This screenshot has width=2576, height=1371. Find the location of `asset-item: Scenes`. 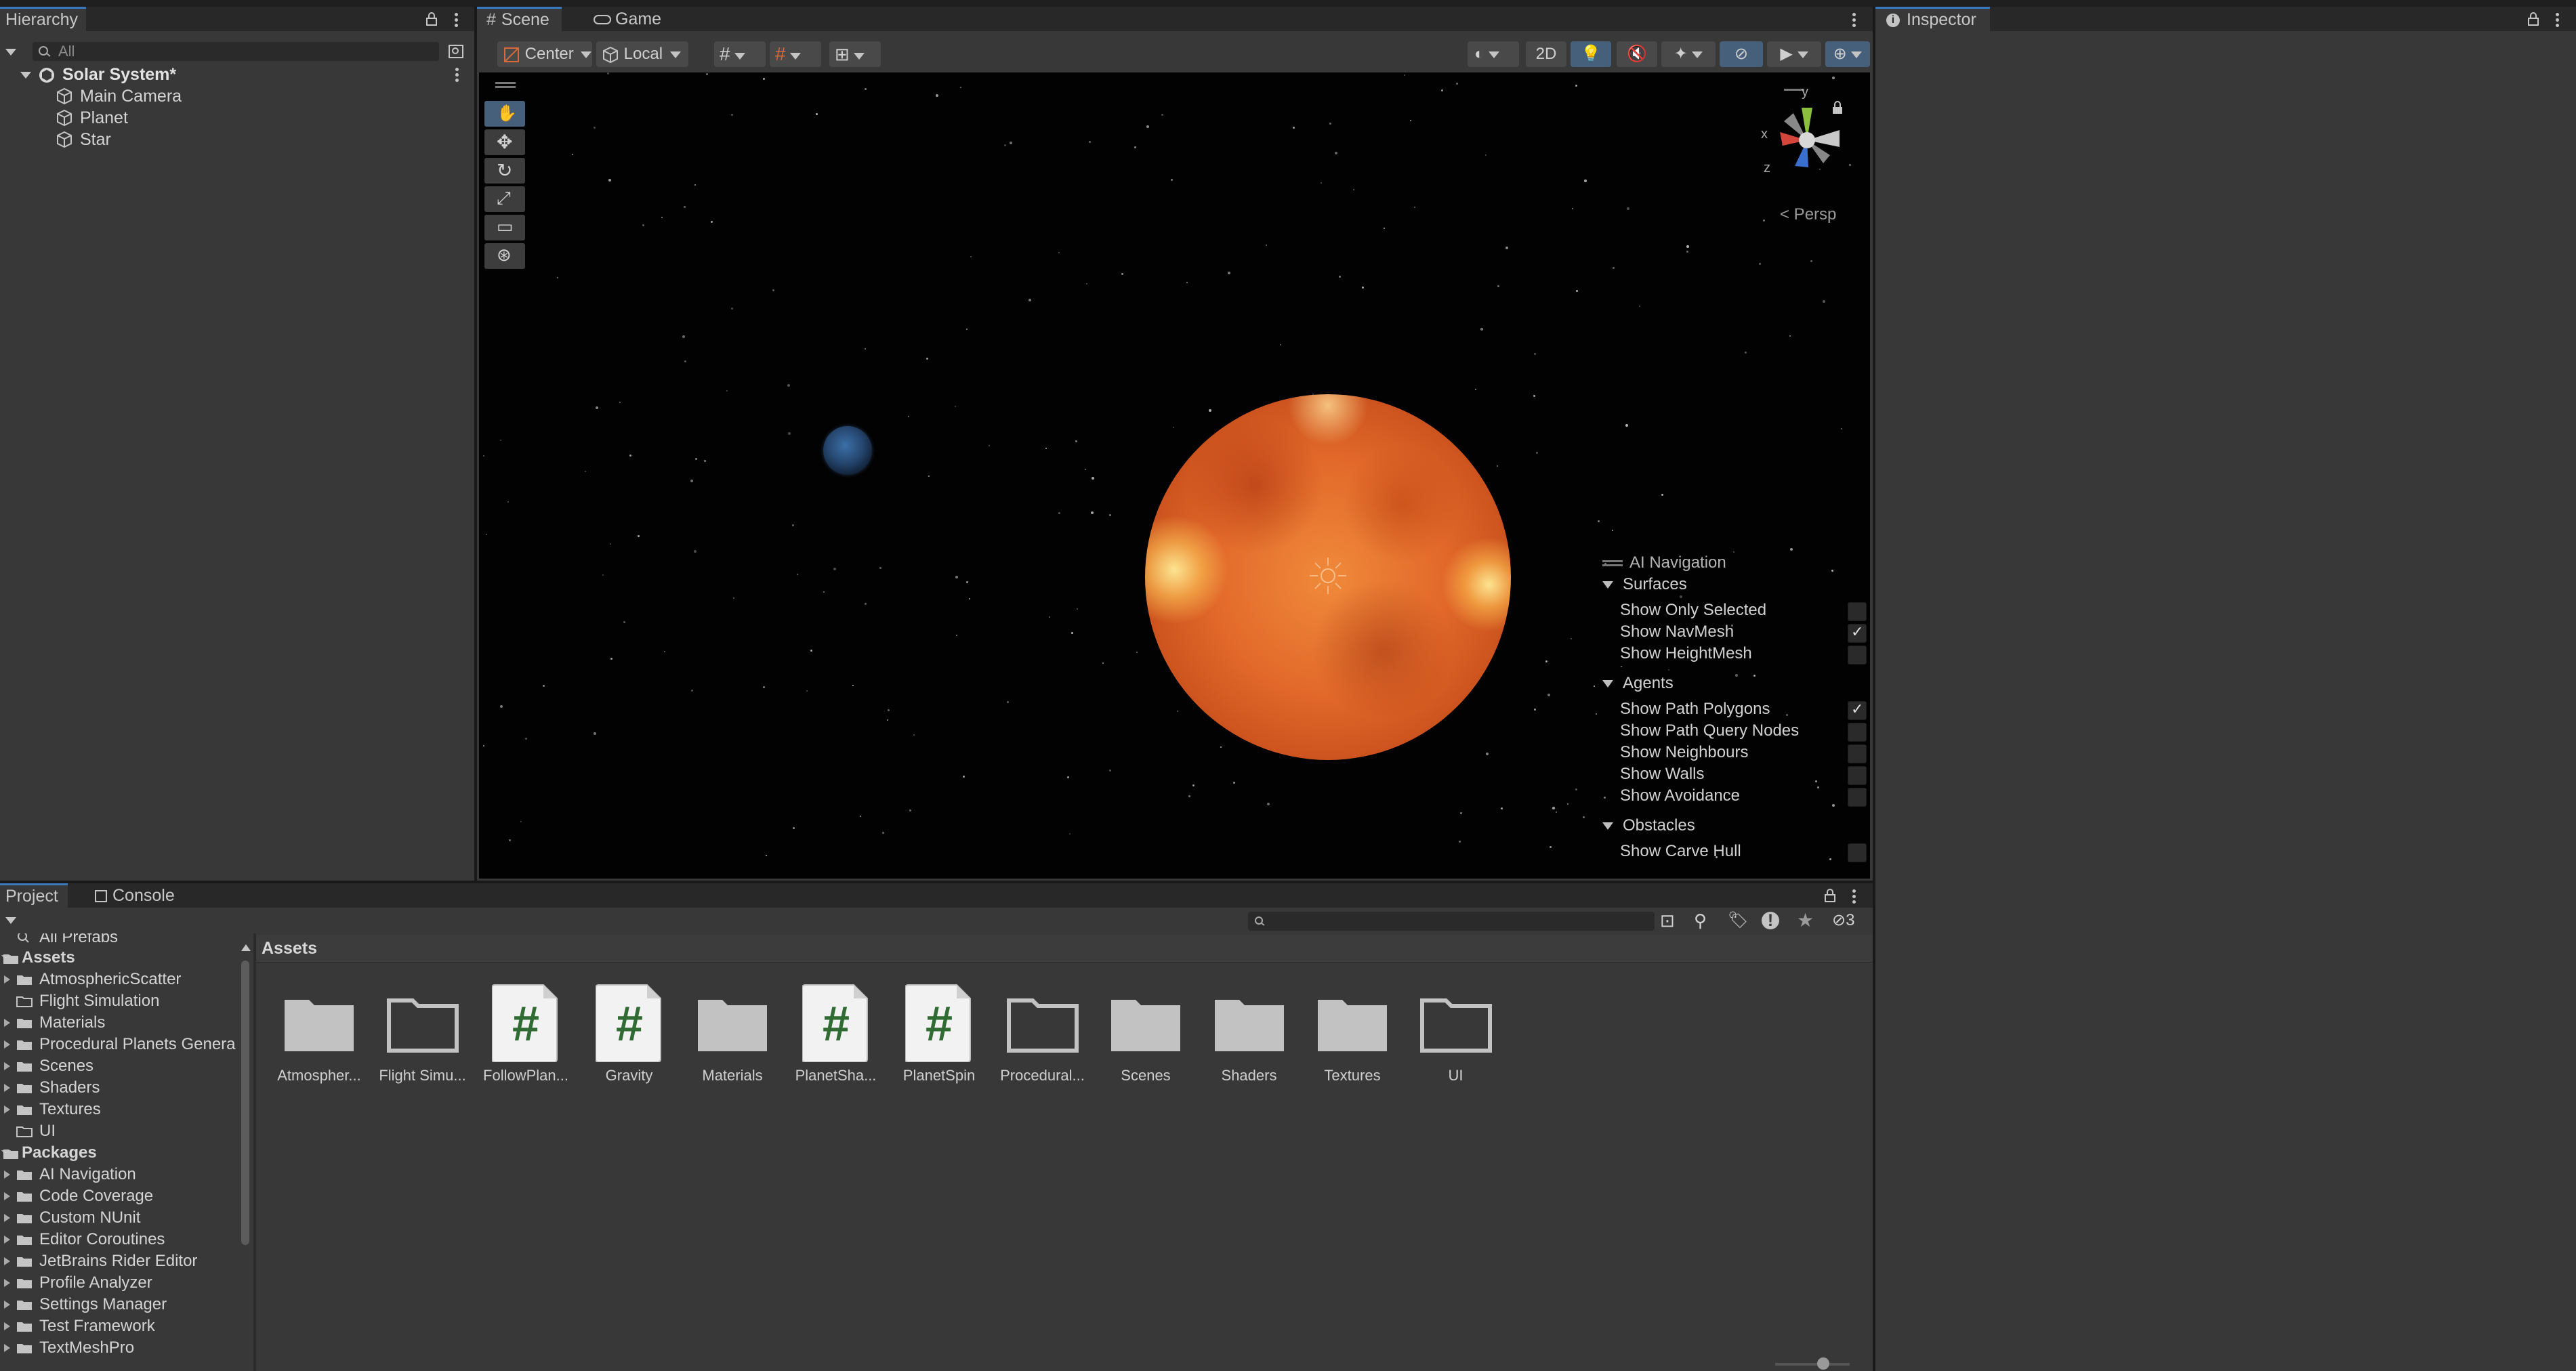

asset-item: Scenes is located at coordinates (1146, 1036).